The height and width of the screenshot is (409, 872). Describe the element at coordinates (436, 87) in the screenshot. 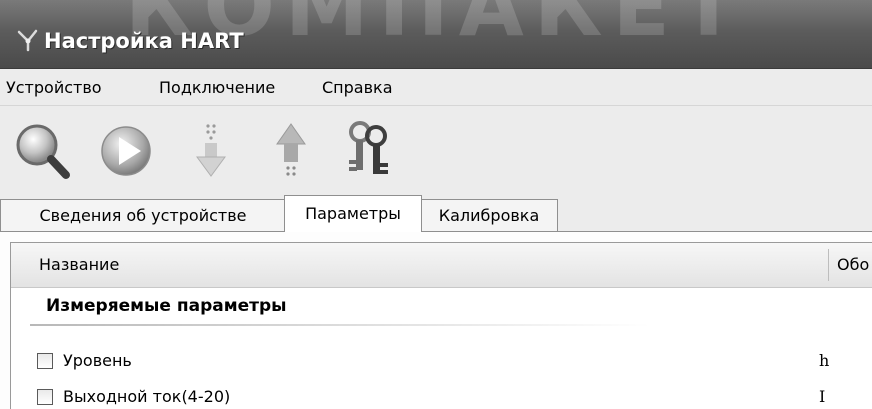

I see `menu-bar: Устройство Подключение Справка` at that location.